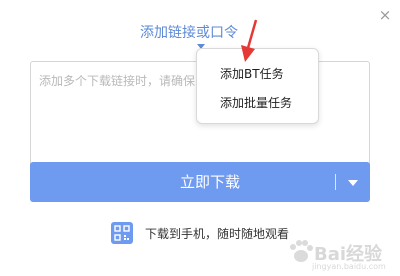  I want to click on download-options-chevron-icon, so click(353, 183).